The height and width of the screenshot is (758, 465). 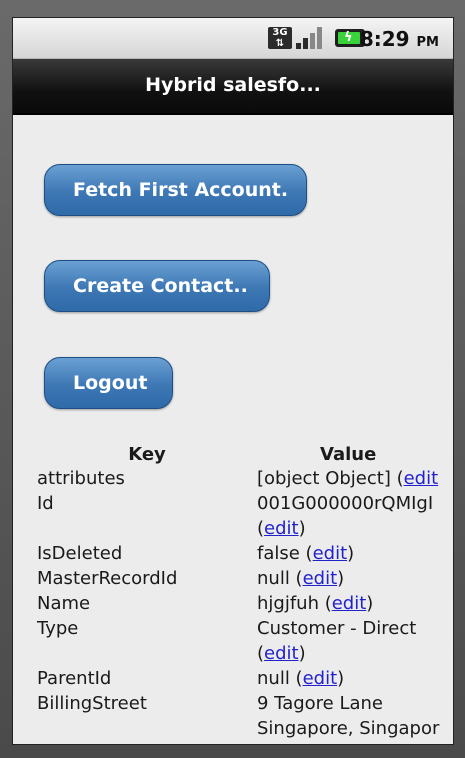 I want to click on 3g-icon: 3G ⇅, so click(x=280, y=38).